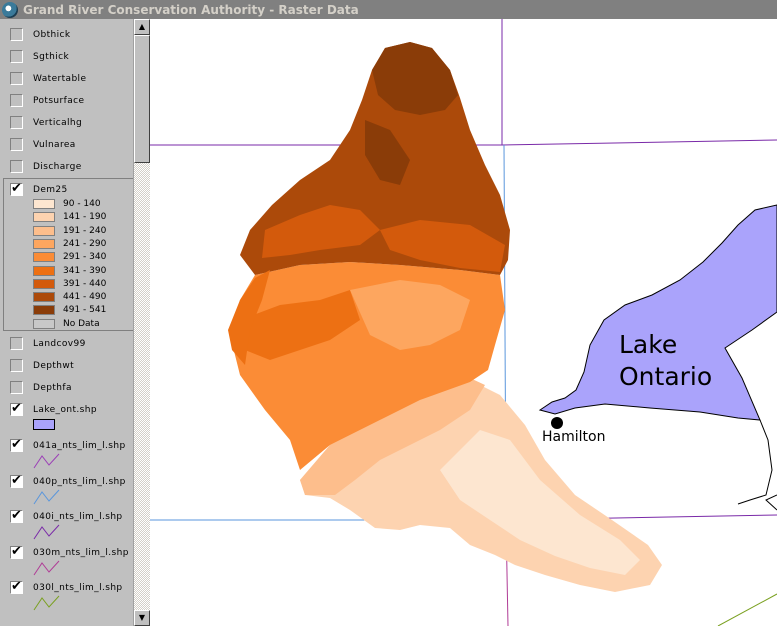 This screenshot has width=777, height=626. I want to click on scroll-down-button: ▼, so click(142, 618).